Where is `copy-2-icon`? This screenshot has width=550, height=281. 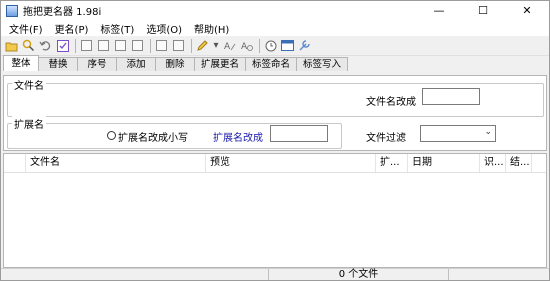 copy-2-icon is located at coordinates (120, 45).